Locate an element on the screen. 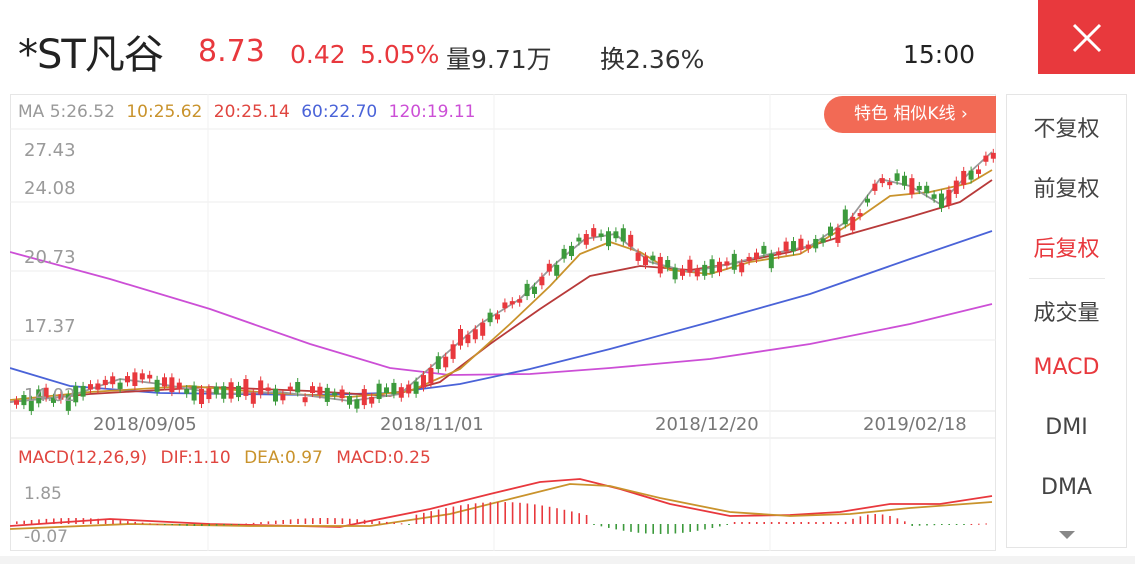 The height and width of the screenshot is (564, 1135). close-button is located at coordinates (1086, 37).